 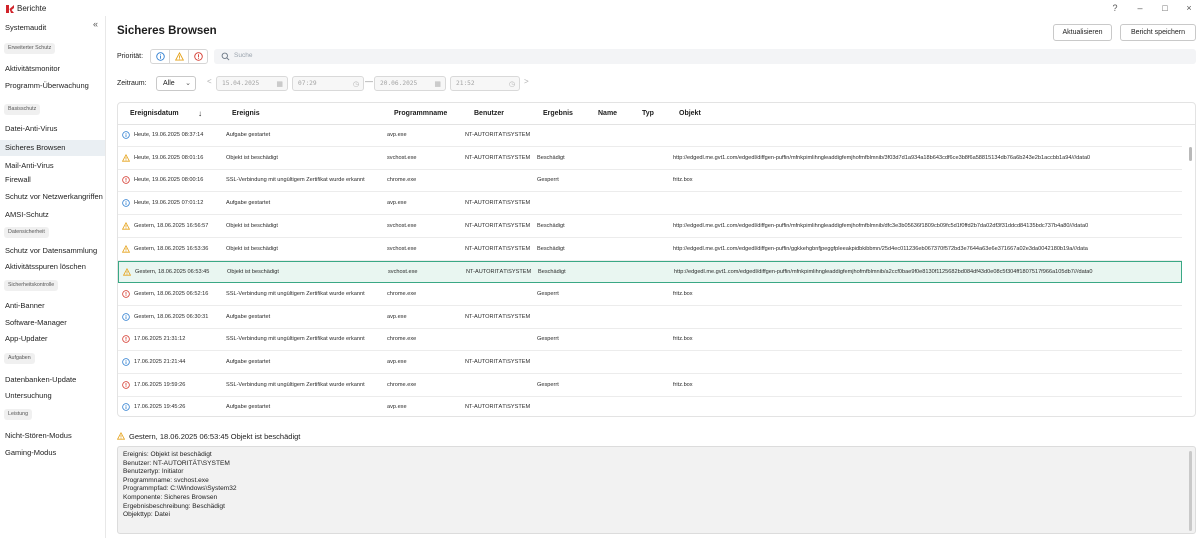 I want to click on save-report-button: Bericht speichern, so click(x=1158, y=32).